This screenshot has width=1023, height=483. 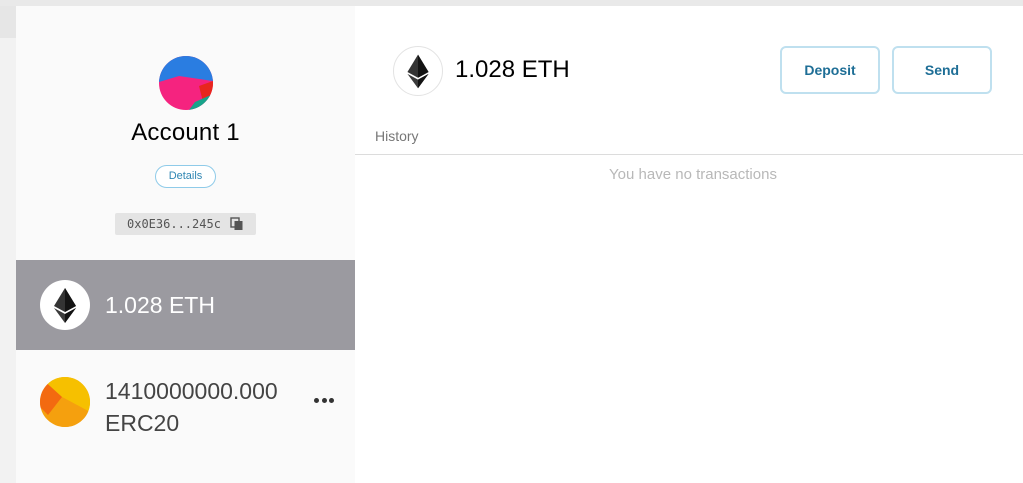 What do you see at coordinates (185, 132) in the screenshot?
I see `account-name: Account 1` at bounding box center [185, 132].